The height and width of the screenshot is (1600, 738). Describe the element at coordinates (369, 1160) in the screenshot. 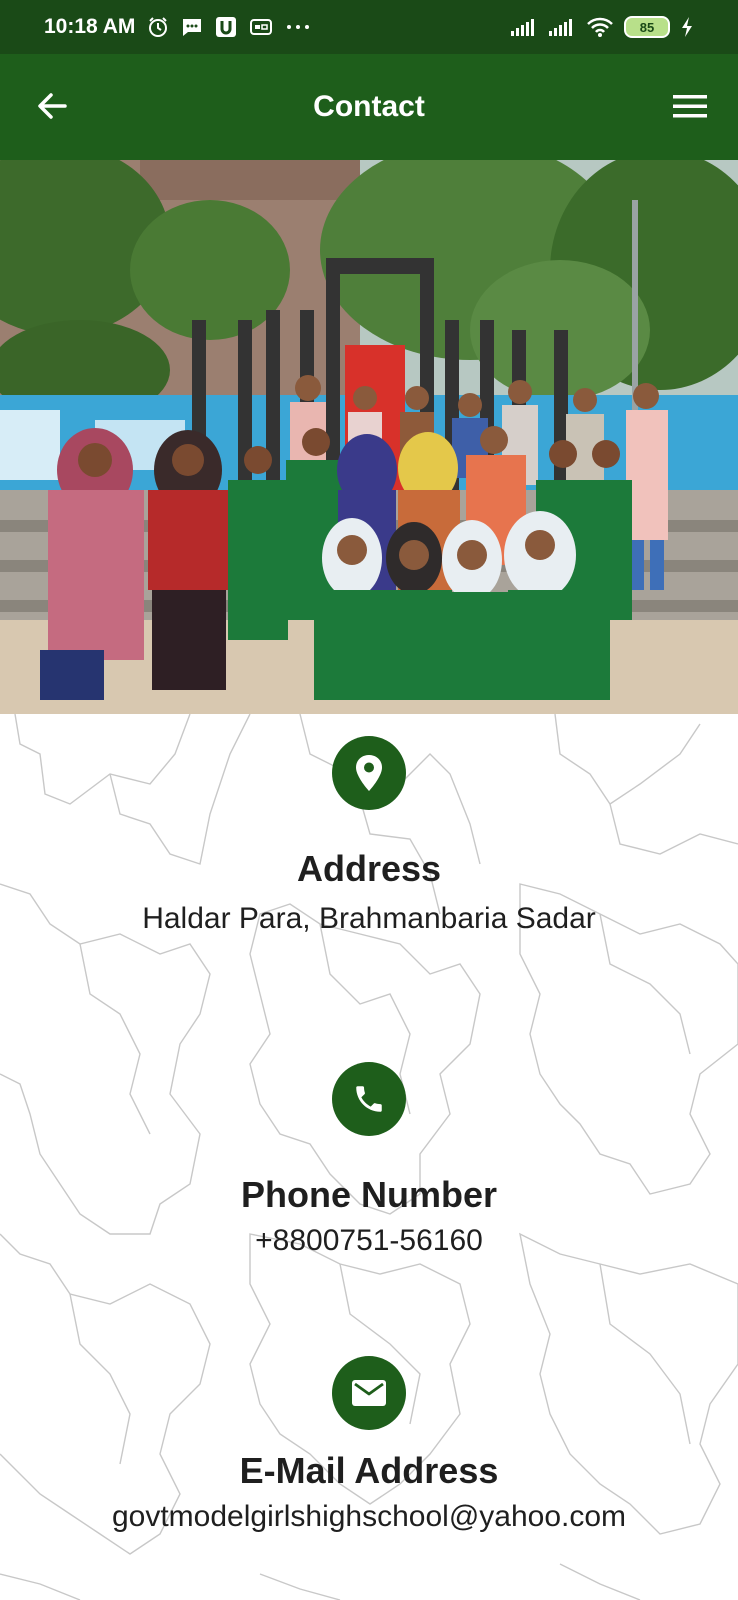

I see `phone-section: Phone Number +8800751-56160` at that location.